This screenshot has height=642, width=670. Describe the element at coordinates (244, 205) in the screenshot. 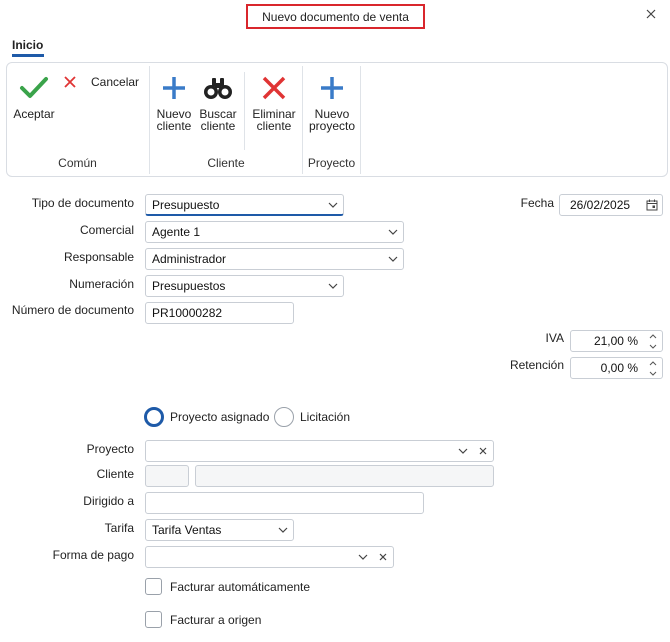

I see `tipo-documento-select: Presupuesto` at that location.